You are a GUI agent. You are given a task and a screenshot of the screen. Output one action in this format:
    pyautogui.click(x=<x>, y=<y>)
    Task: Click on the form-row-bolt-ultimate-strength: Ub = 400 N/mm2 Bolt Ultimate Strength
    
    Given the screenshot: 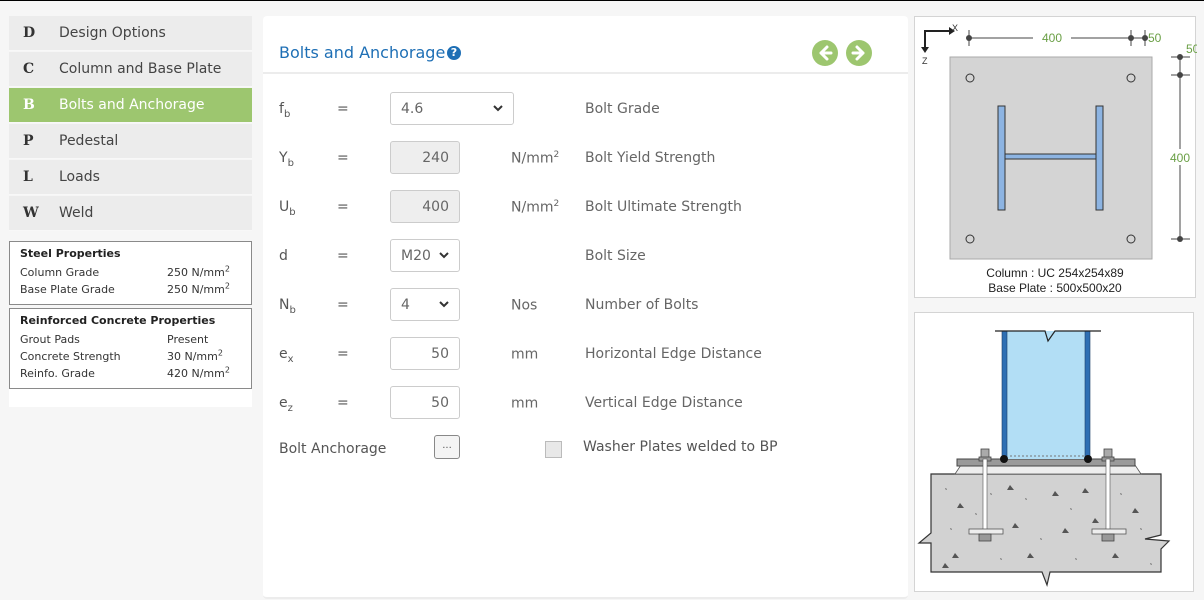 What is the action you would take?
    pyautogui.click(x=589, y=208)
    